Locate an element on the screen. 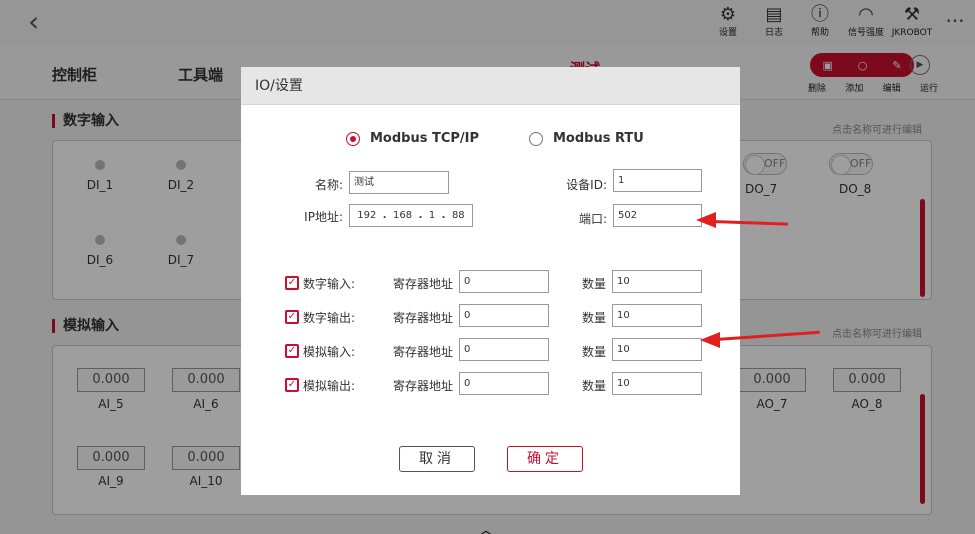 Image resolution: width=975 pixels, height=534 pixels. analog-input-count: 10 is located at coordinates (657, 349).